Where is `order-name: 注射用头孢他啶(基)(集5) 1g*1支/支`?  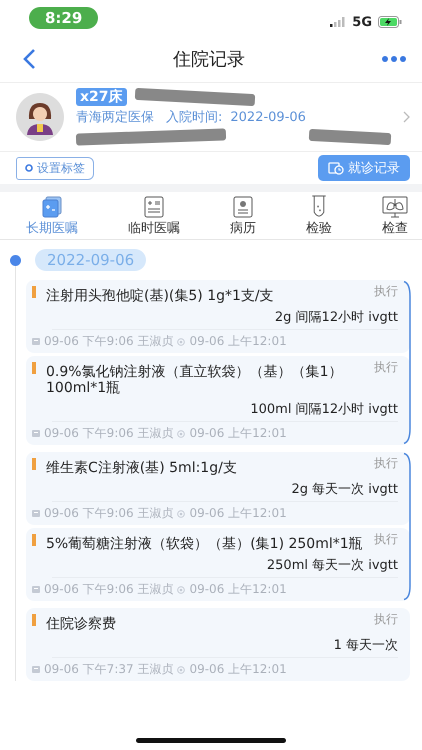 order-name: 注射用头孢他啶(基)(集5) 1g*1支/支 is located at coordinates (160, 295).